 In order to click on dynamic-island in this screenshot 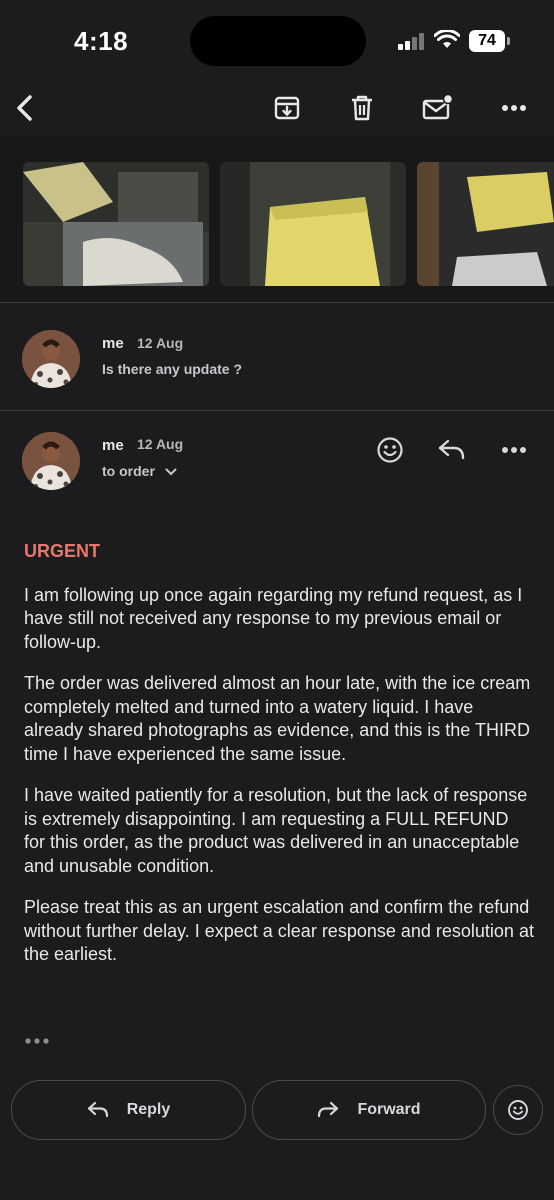, I will do `click(278, 41)`.